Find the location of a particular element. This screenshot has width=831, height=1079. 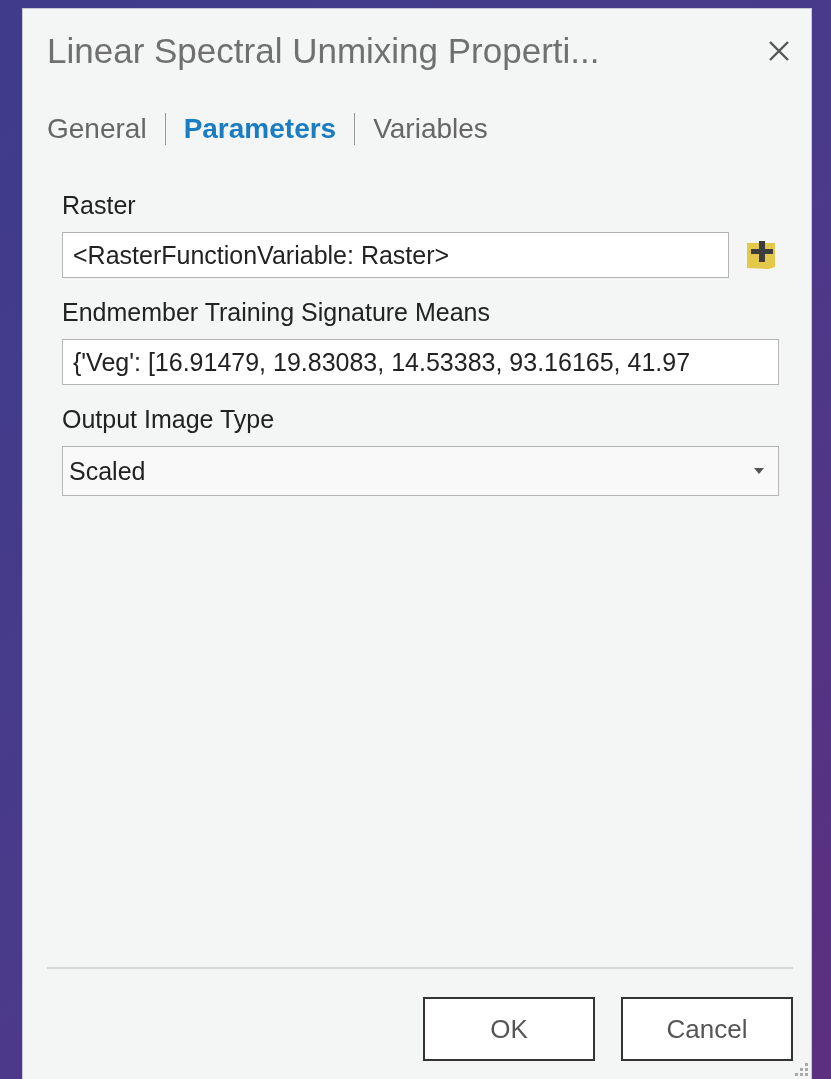

parameter-label: Raster is located at coordinates (99, 205).